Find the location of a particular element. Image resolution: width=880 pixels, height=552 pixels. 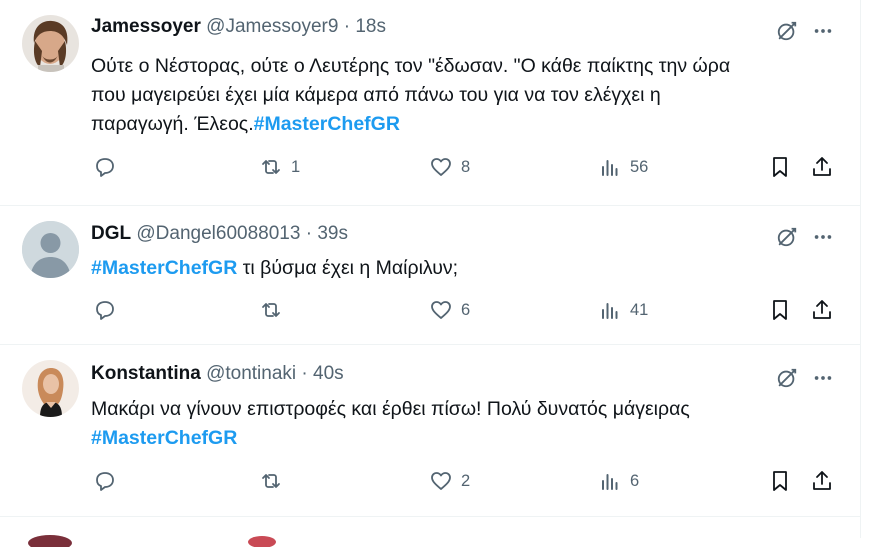

views-count: 6 is located at coordinates (635, 480).